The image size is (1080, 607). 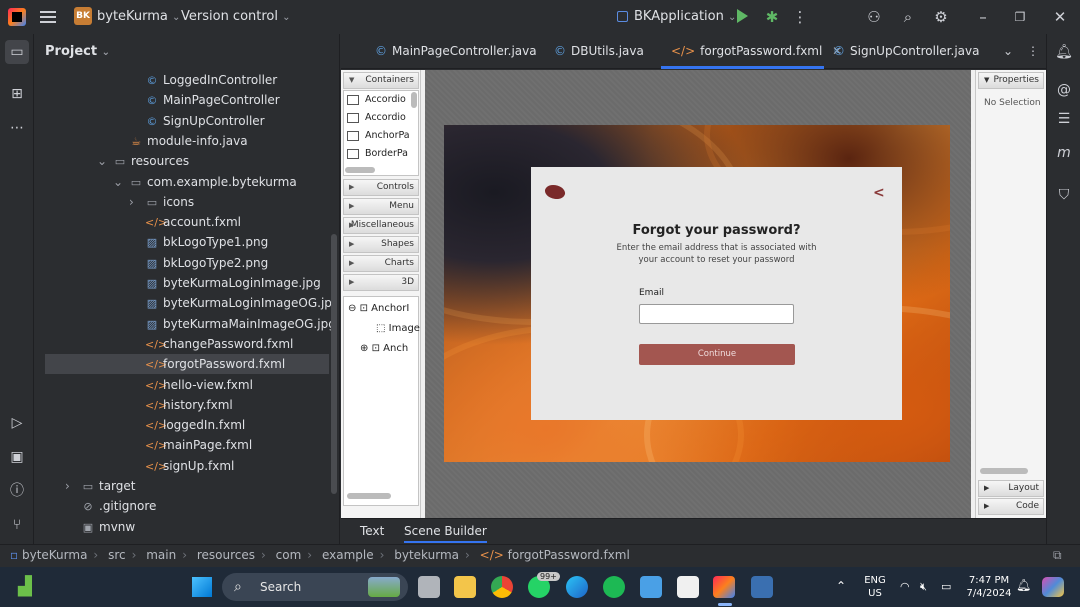 What do you see at coordinates (185, 303) in the screenshot?
I see `tree-item: ▨ byteKurmaLoginImageOG.jpg` at bounding box center [185, 303].